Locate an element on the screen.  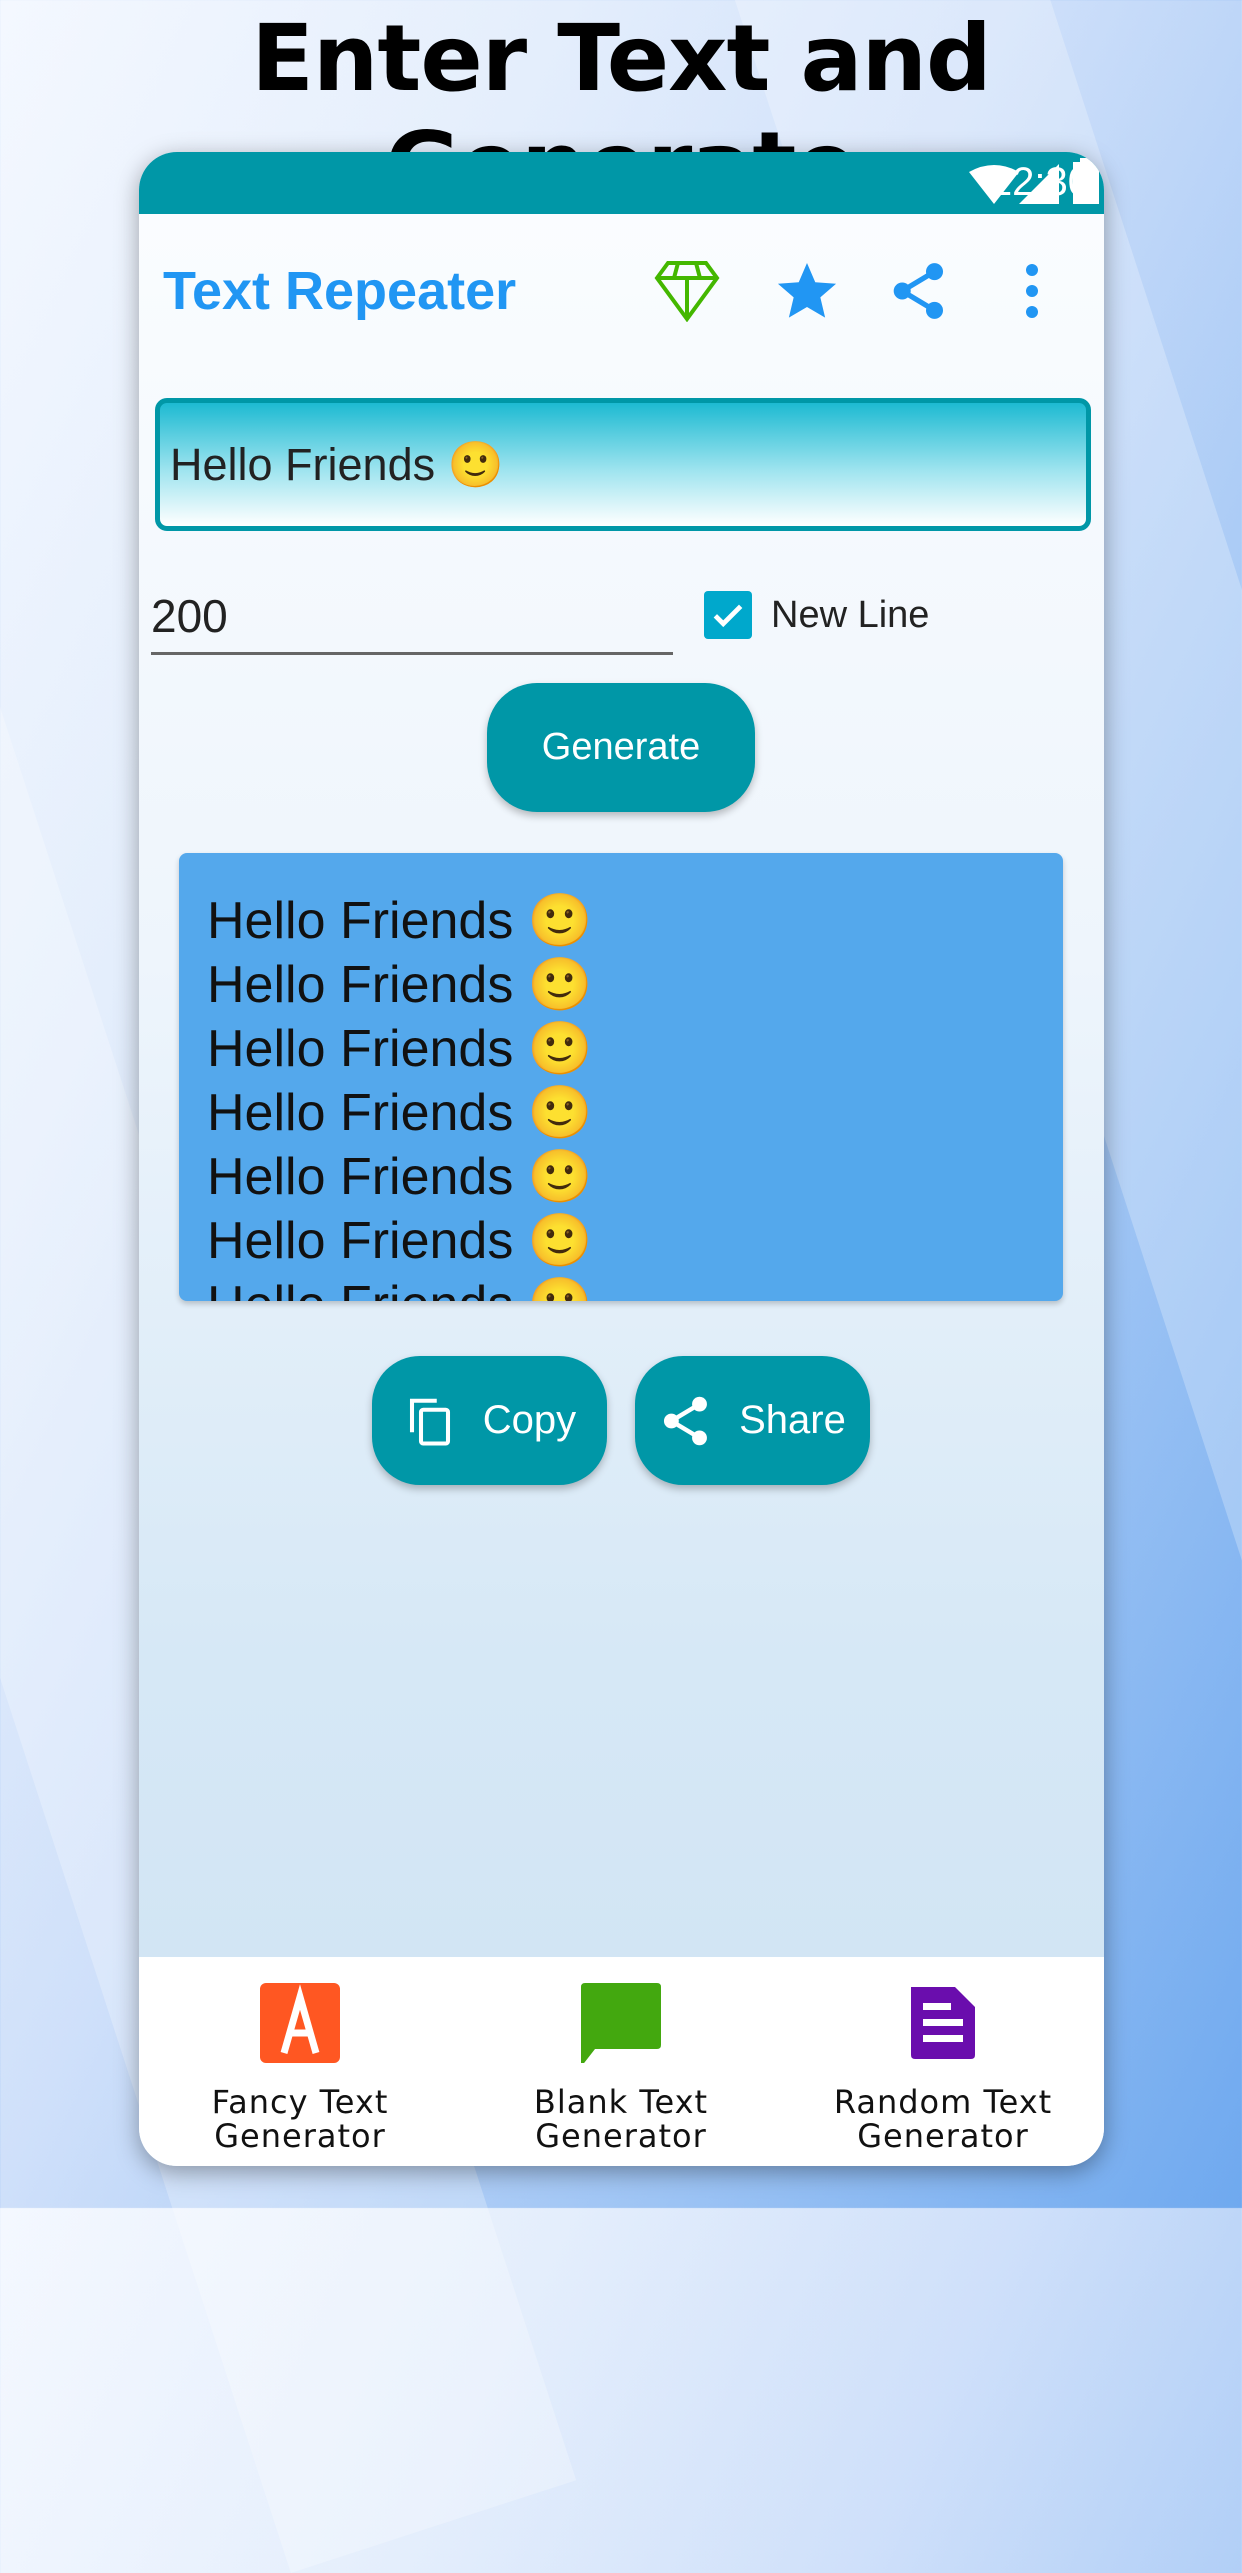
share-button: Share is located at coordinates (752, 1420).